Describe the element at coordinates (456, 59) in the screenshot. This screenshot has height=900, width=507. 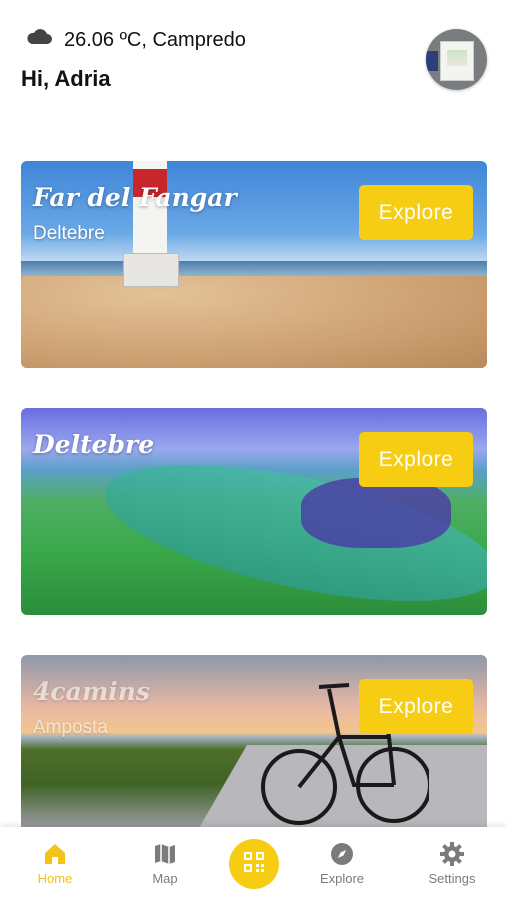
I see `avatar` at that location.